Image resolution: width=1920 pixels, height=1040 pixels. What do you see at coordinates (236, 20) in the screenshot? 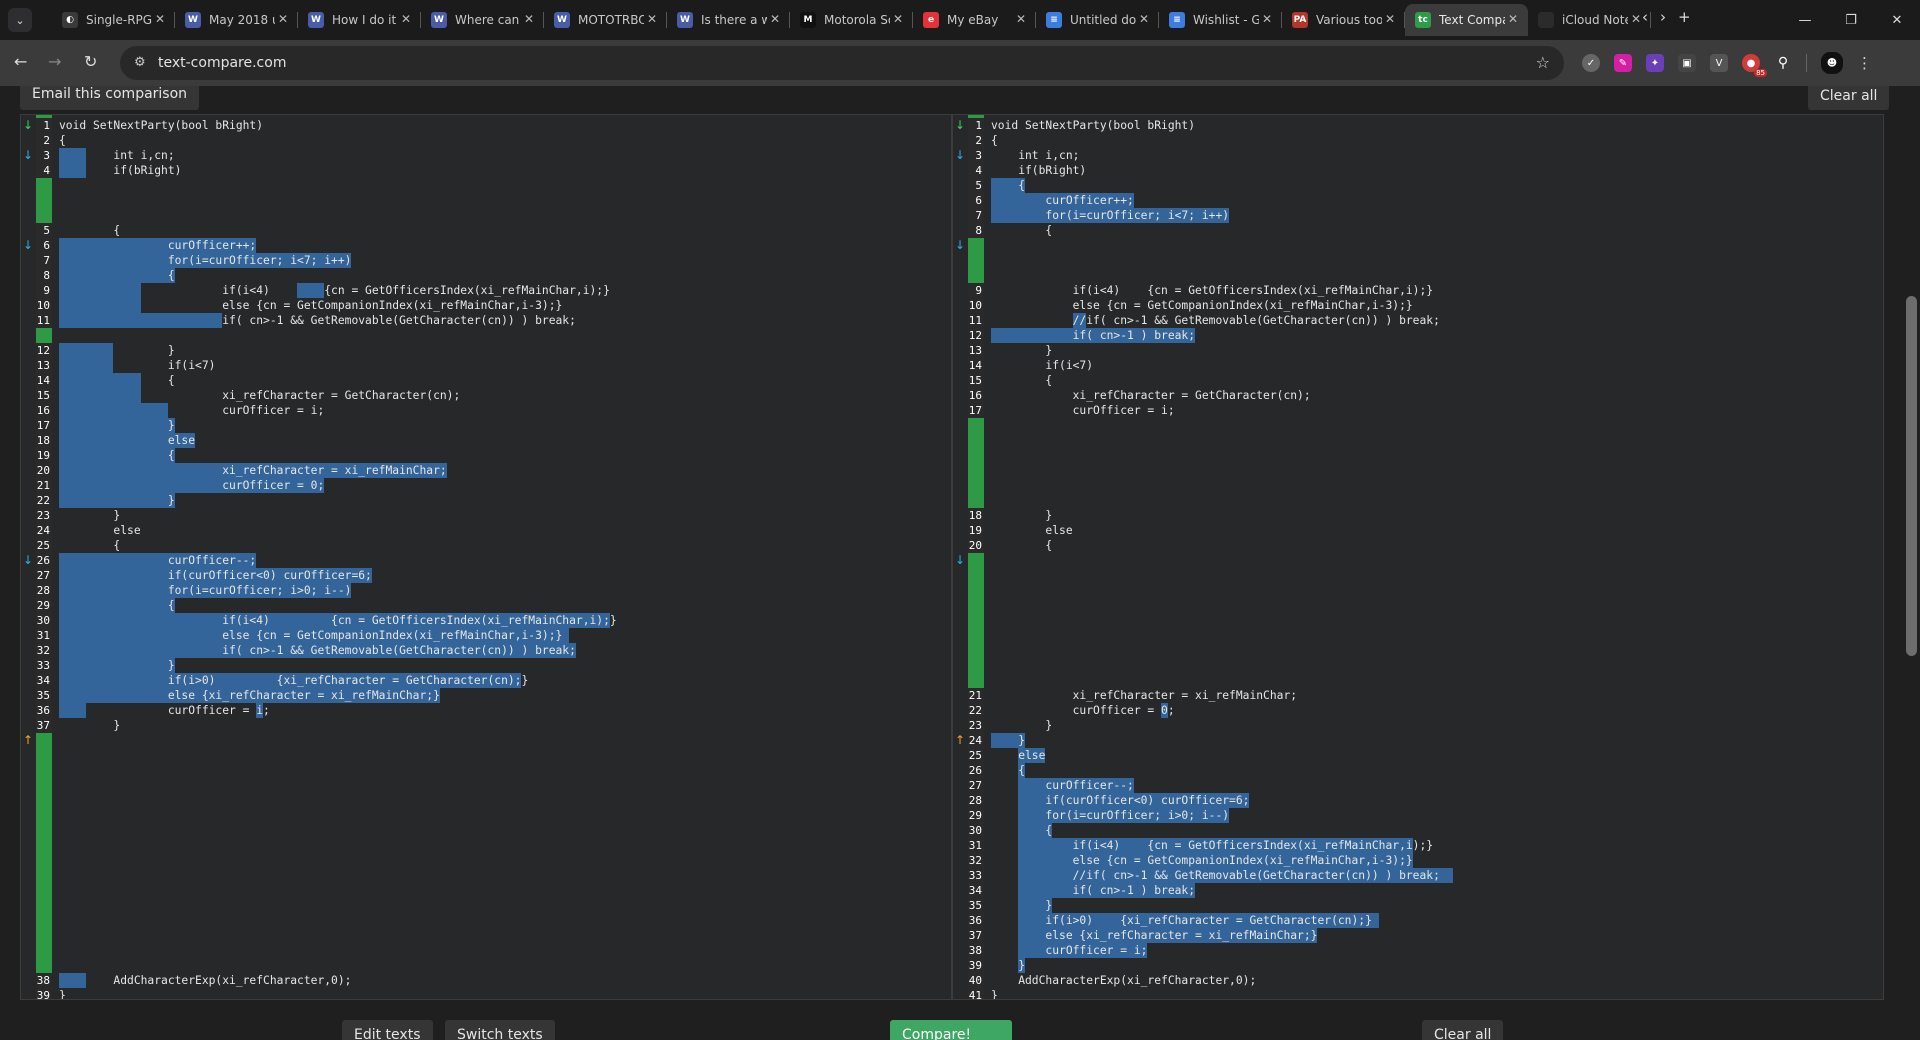
I see `tab-1: W May 2018 update✕` at bounding box center [236, 20].